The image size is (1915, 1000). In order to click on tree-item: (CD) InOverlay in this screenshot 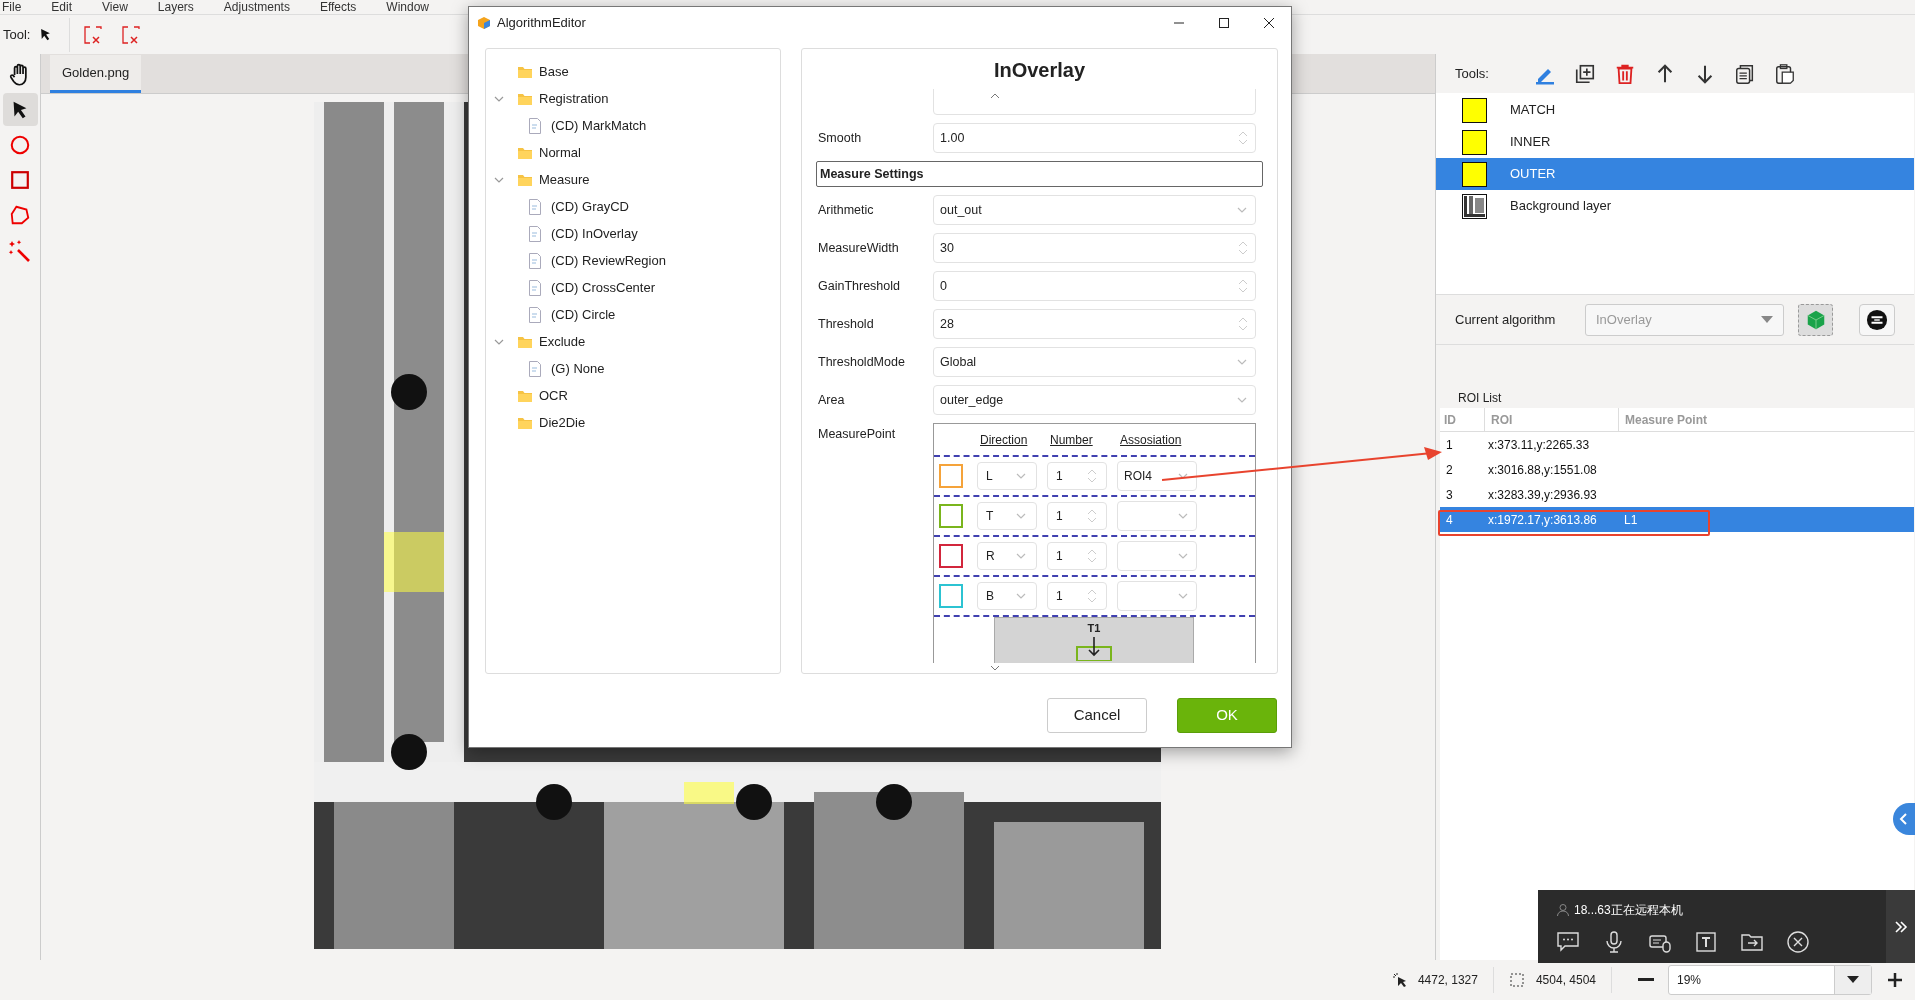, I will do `click(594, 233)`.